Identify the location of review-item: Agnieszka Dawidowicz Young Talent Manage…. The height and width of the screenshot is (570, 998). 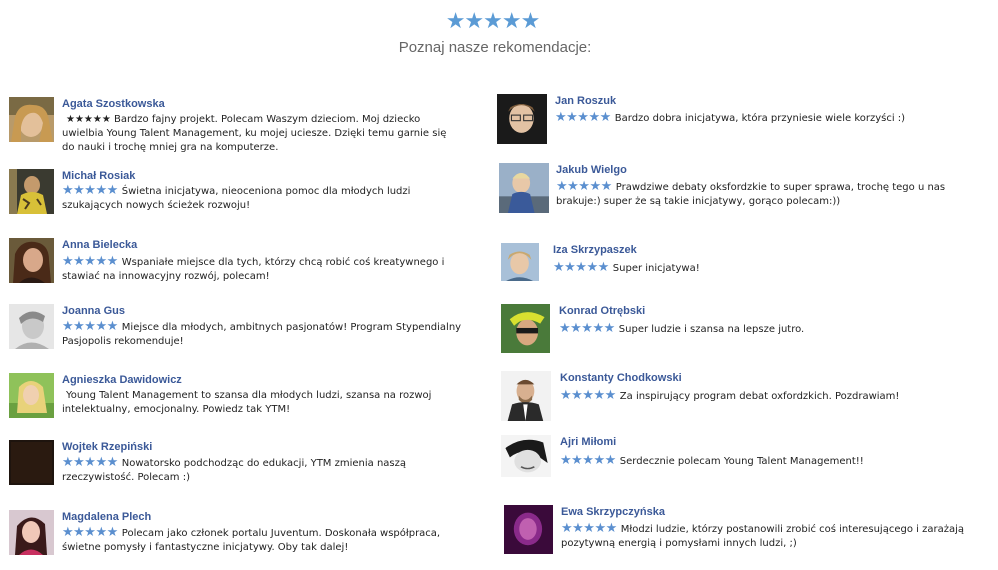
(244, 398).